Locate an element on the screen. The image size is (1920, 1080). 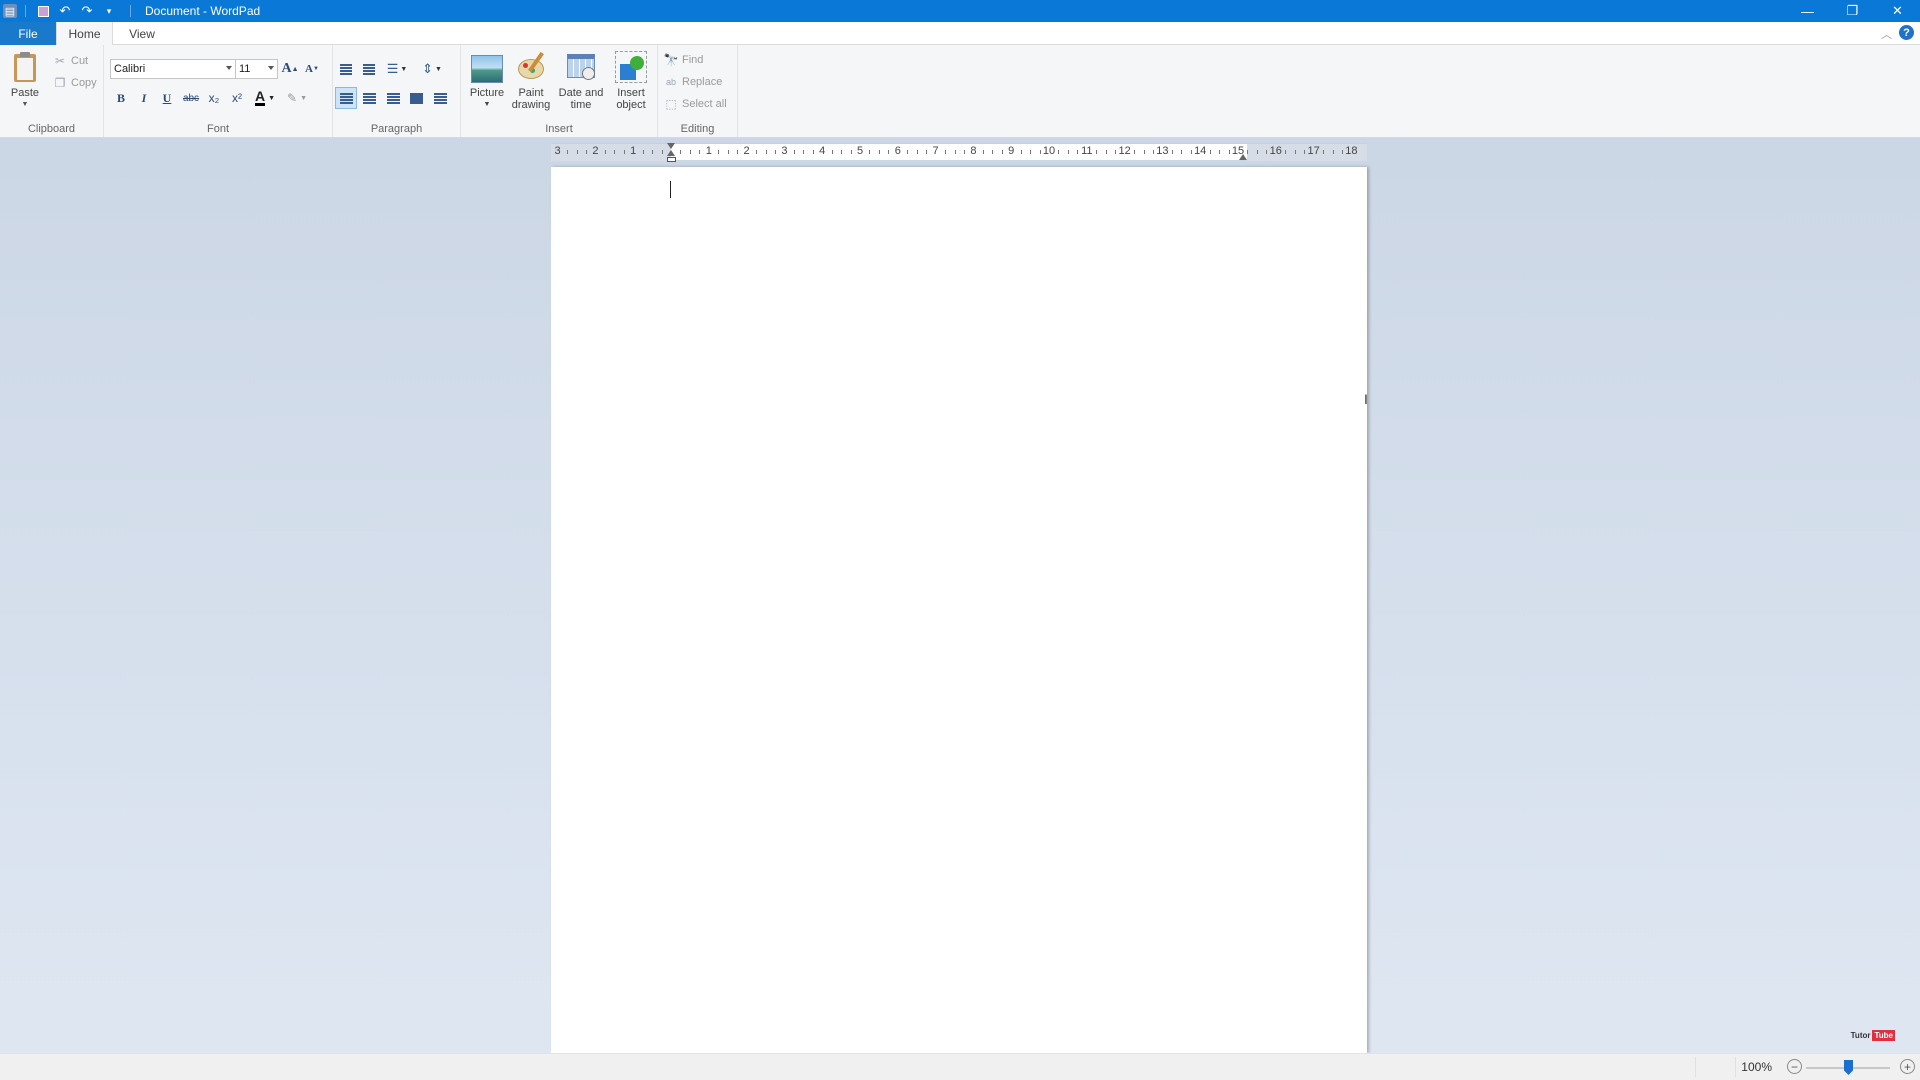
save-icon is located at coordinates (43, 11).